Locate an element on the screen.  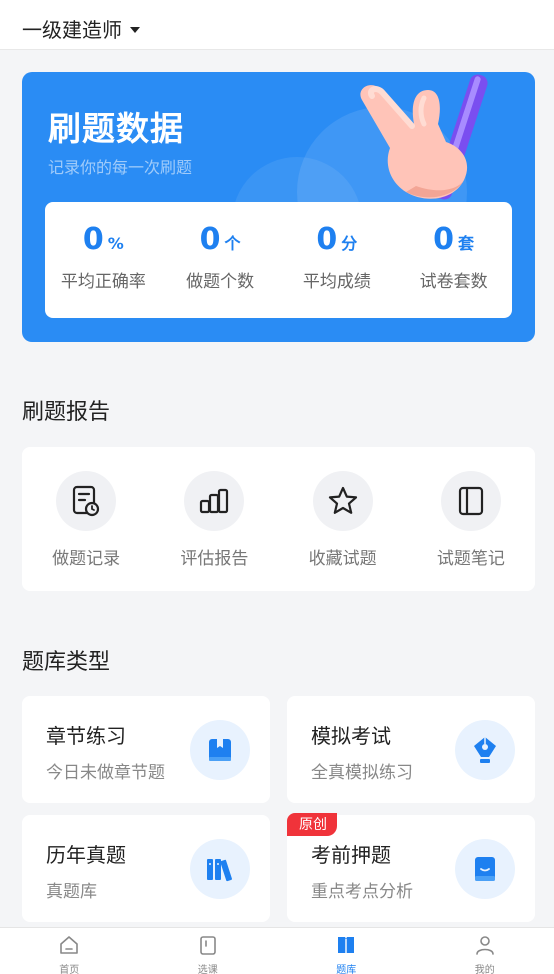
bank-card-mock-exam: 模拟考试 全真模拟练习 is located at coordinates (411, 749).